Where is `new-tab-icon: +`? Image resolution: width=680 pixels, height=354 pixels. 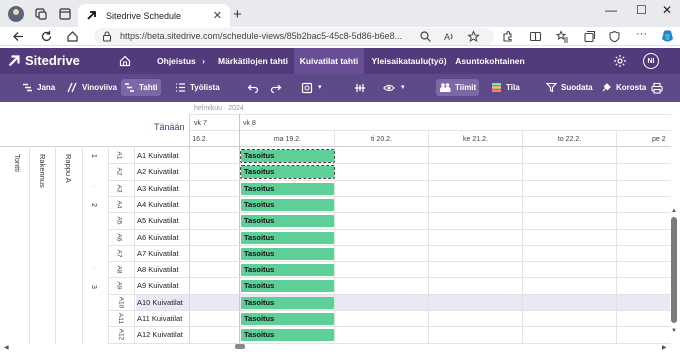
new-tab-icon: + is located at coordinates (237, 14).